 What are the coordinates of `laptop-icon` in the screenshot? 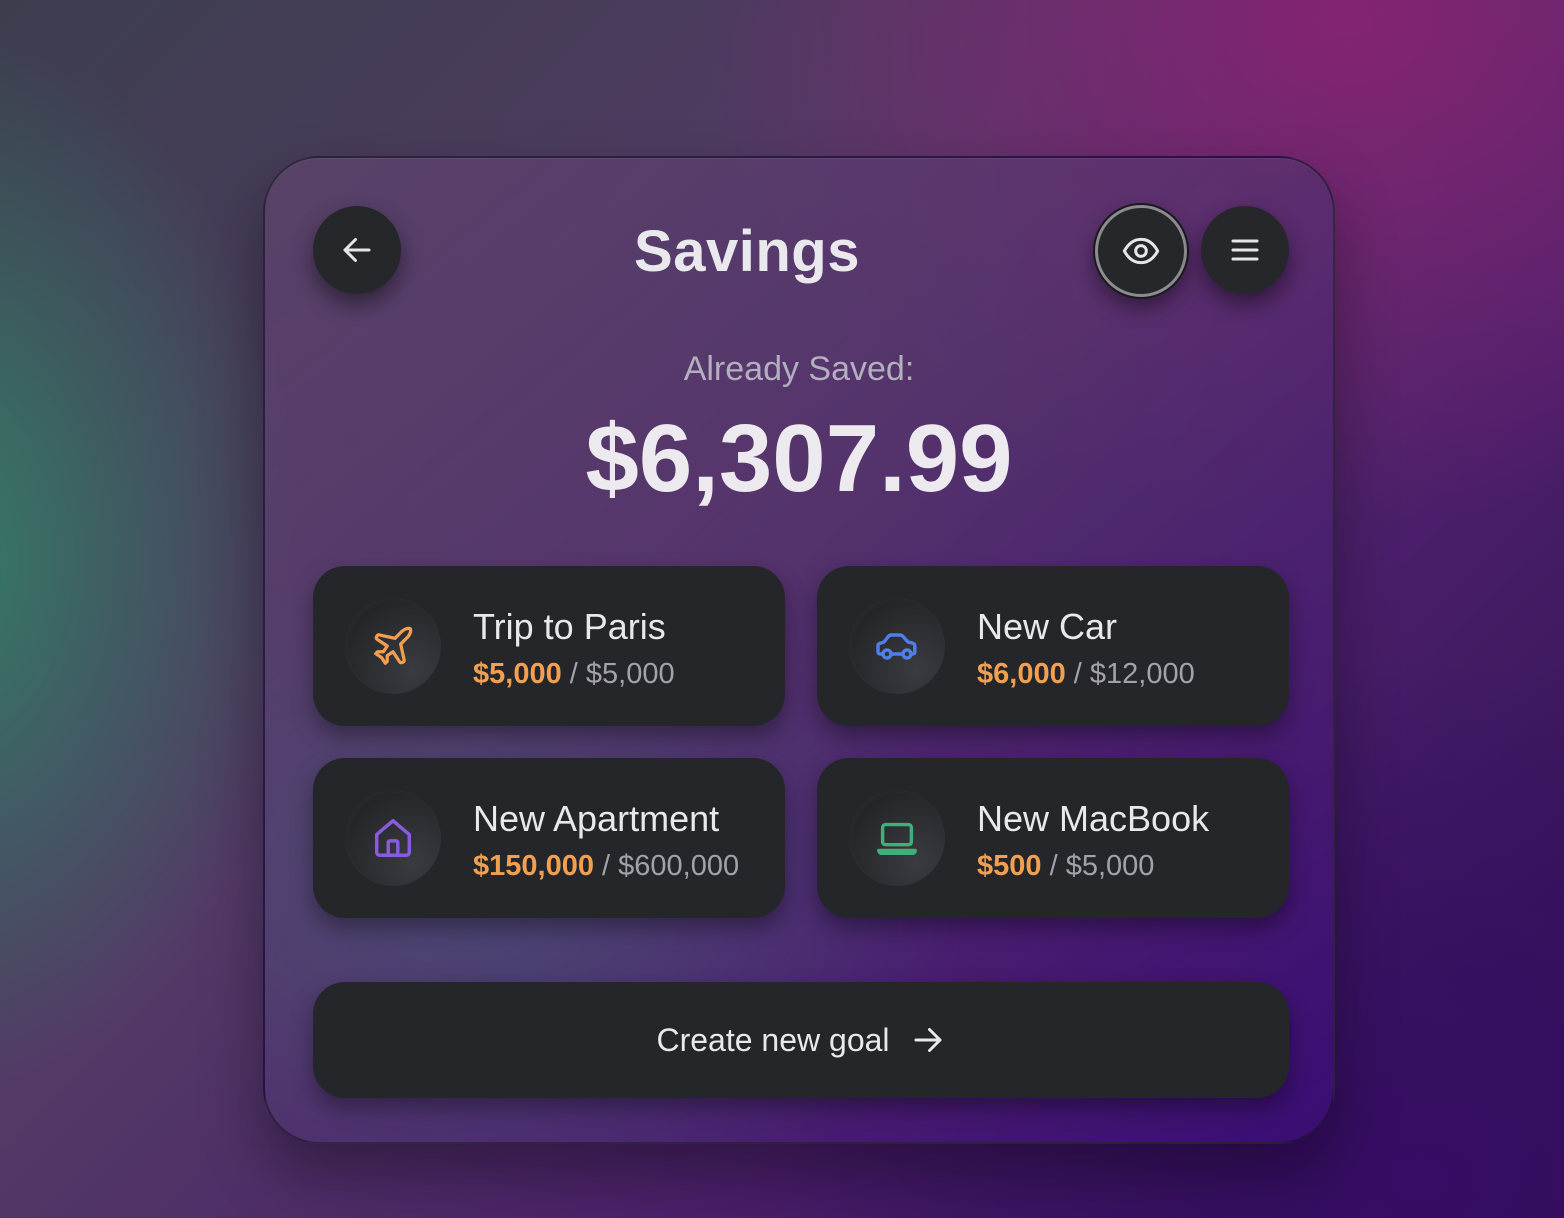 It's located at (897, 839).